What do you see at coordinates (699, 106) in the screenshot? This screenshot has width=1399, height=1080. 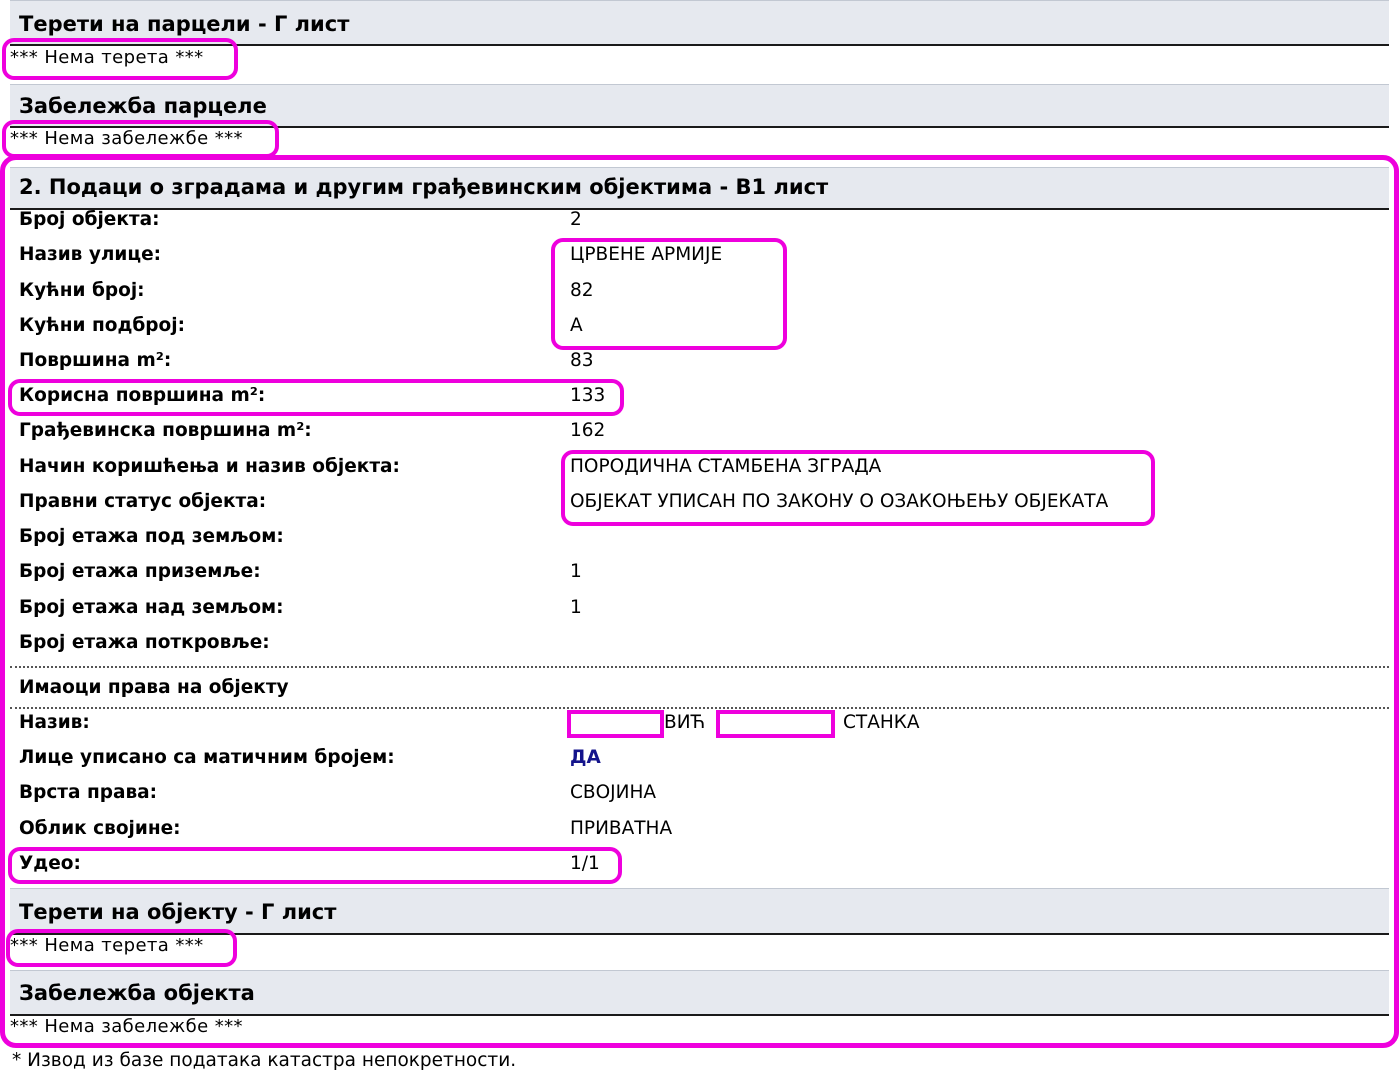 I see `parcel-notes-header: Забележба парцеле` at bounding box center [699, 106].